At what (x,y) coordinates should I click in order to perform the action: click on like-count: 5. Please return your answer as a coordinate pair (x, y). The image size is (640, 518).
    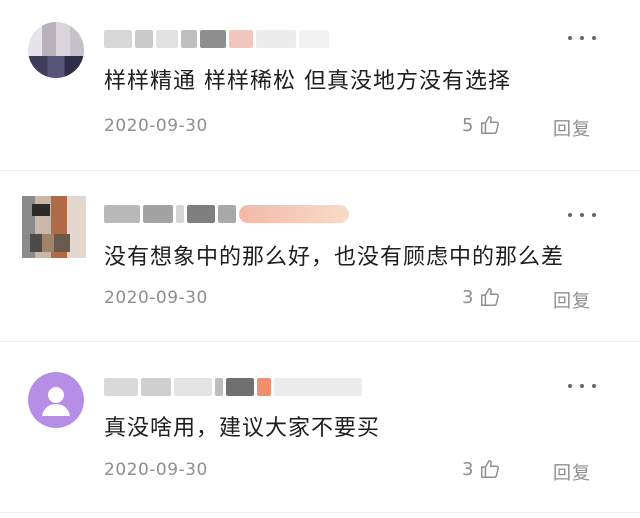
    Looking at the image, I should click on (468, 125).